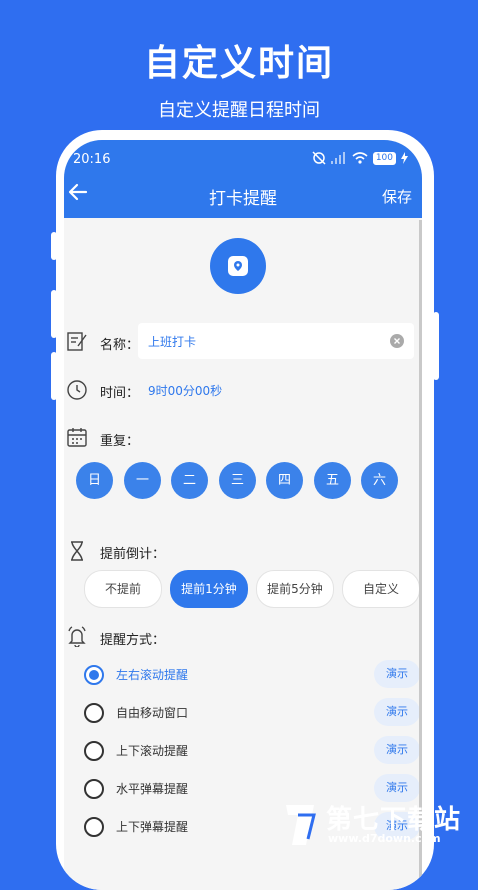 The height and width of the screenshot is (890, 478). What do you see at coordinates (404, 158) in the screenshot?
I see `charging-icon` at bounding box center [404, 158].